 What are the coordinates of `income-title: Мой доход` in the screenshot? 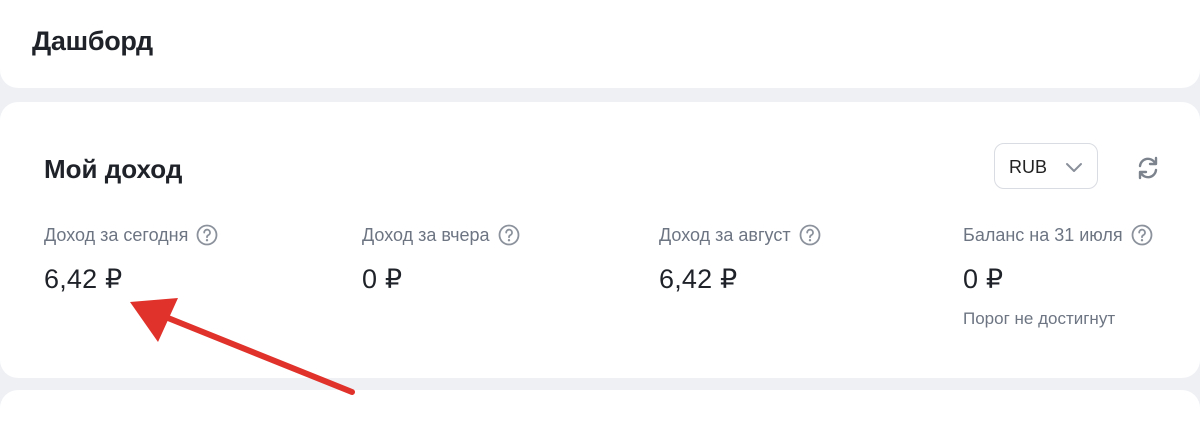 It's located at (113, 169).